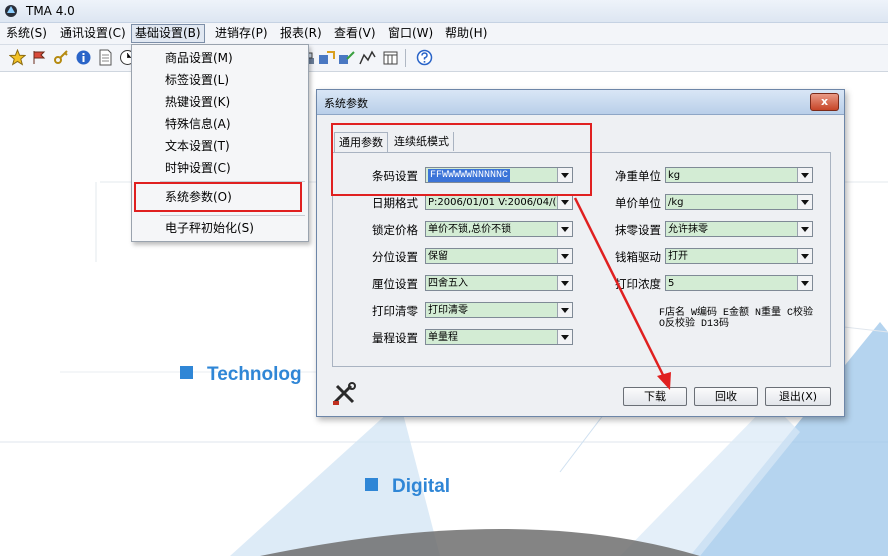 The height and width of the screenshot is (556, 888). Describe the element at coordinates (83, 57) in the screenshot. I see `info-icon` at that location.